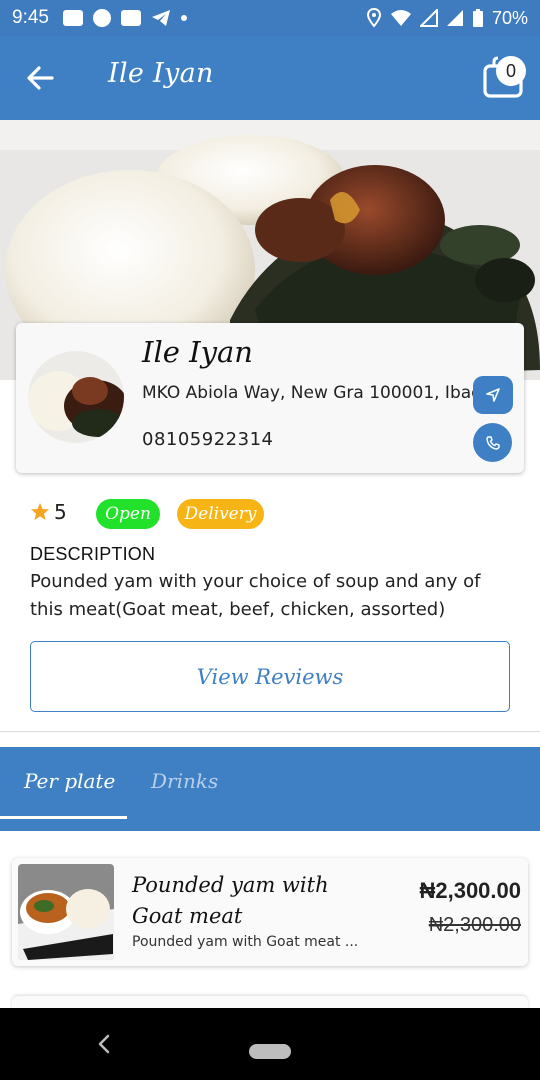  Describe the element at coordinates (183, 18) in the screenshot. I see `more-dot-icon` at that location.